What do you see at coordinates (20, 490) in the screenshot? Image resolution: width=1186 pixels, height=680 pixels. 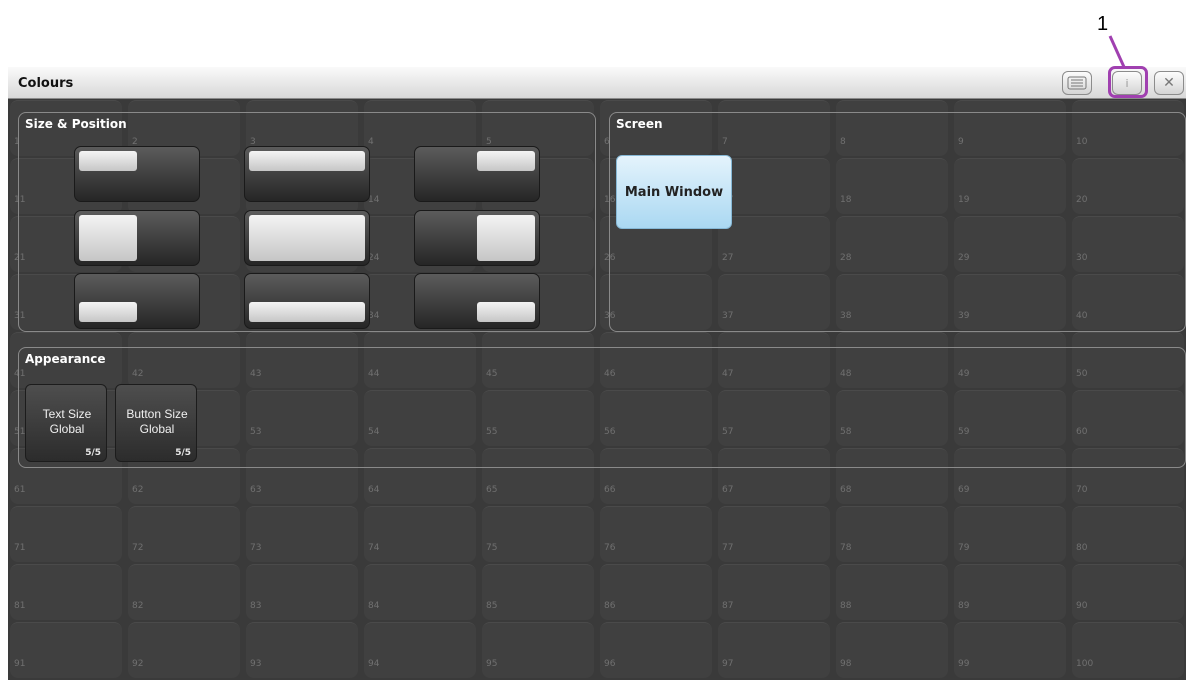 I see `grid-cell-number: 61` at bounding box center [20, 490].